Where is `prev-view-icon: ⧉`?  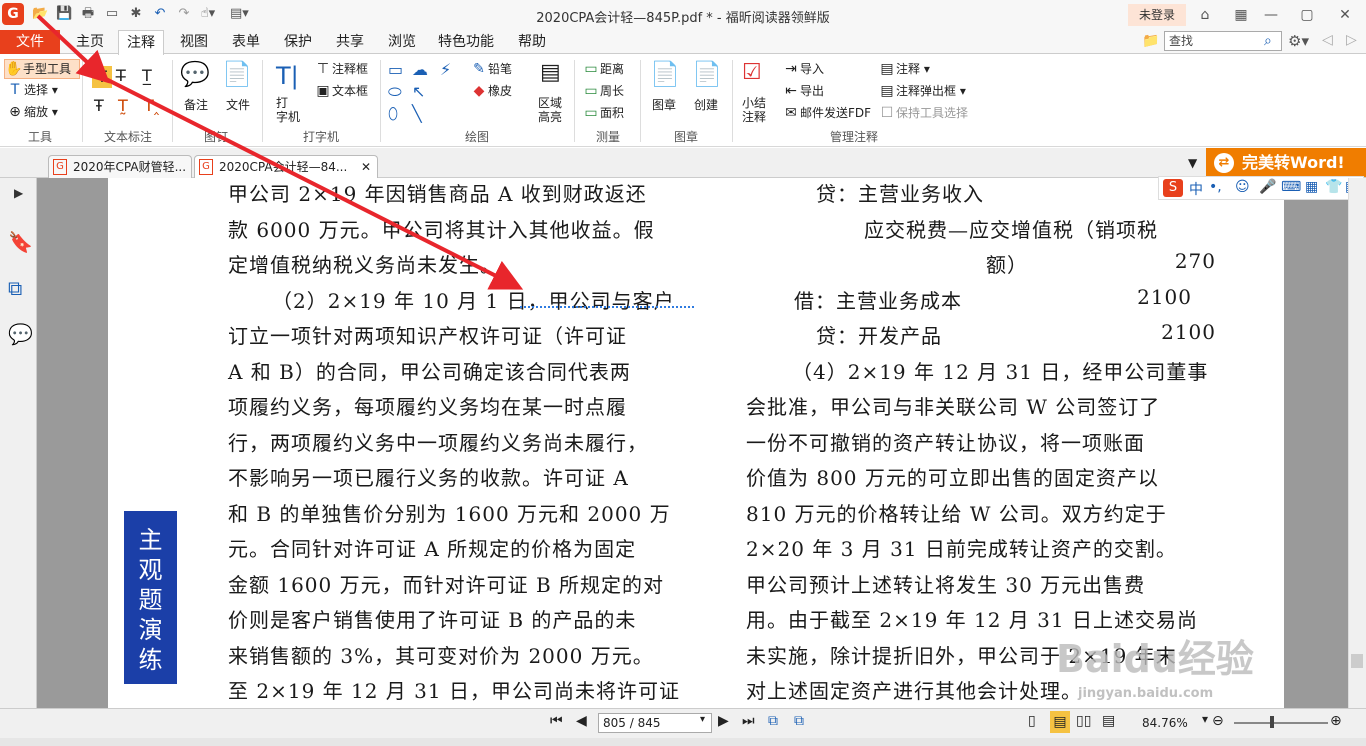
prev-view-icon: ⧉ is located at coordinates (773, 721).